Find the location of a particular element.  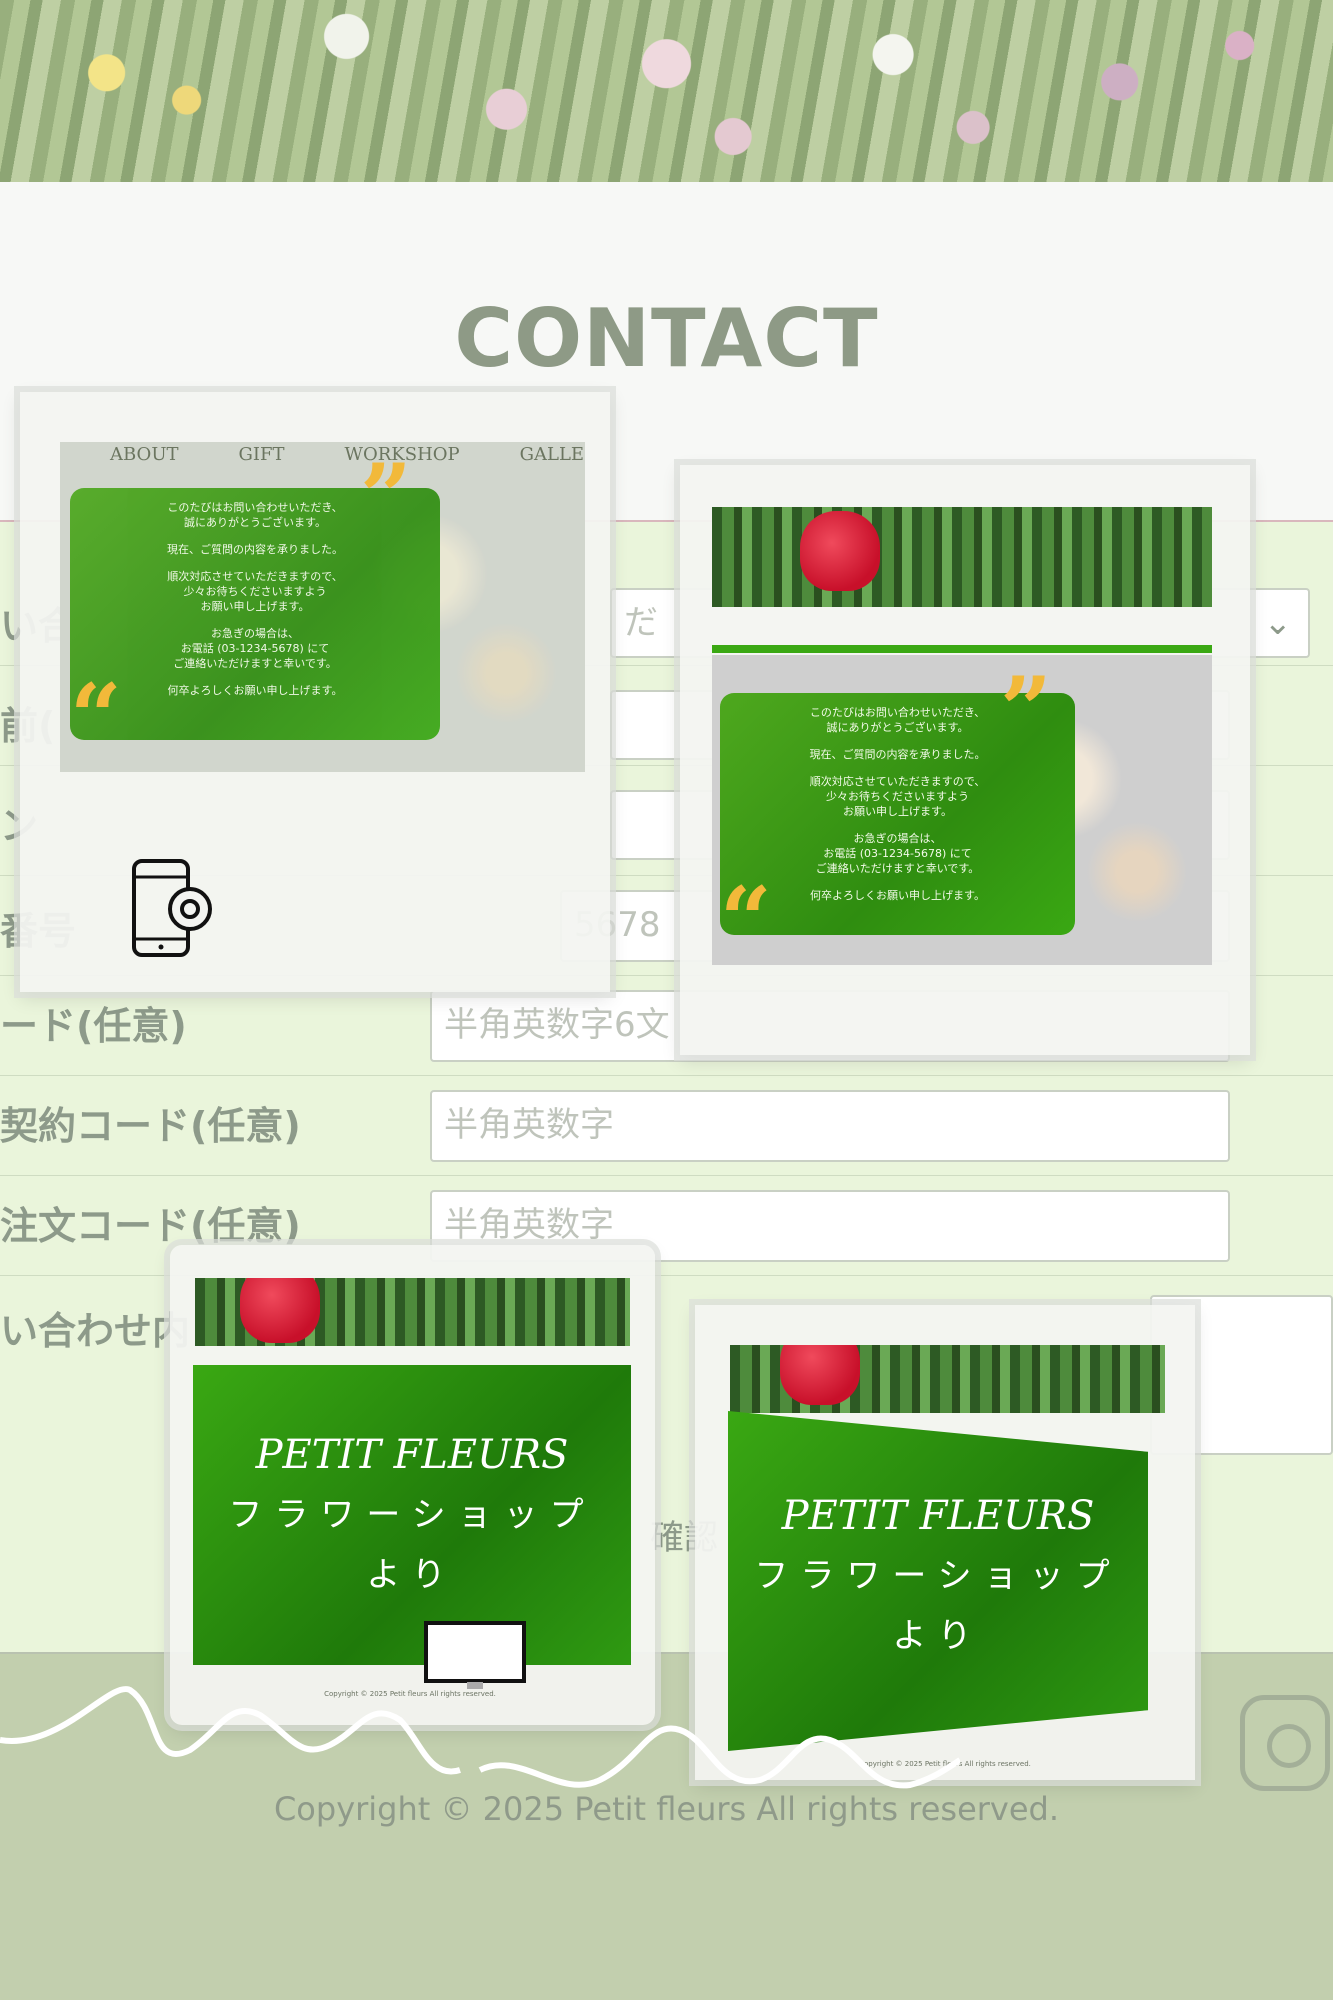

field-label-code: ード(任意) is located at coordinates (93, 1026).